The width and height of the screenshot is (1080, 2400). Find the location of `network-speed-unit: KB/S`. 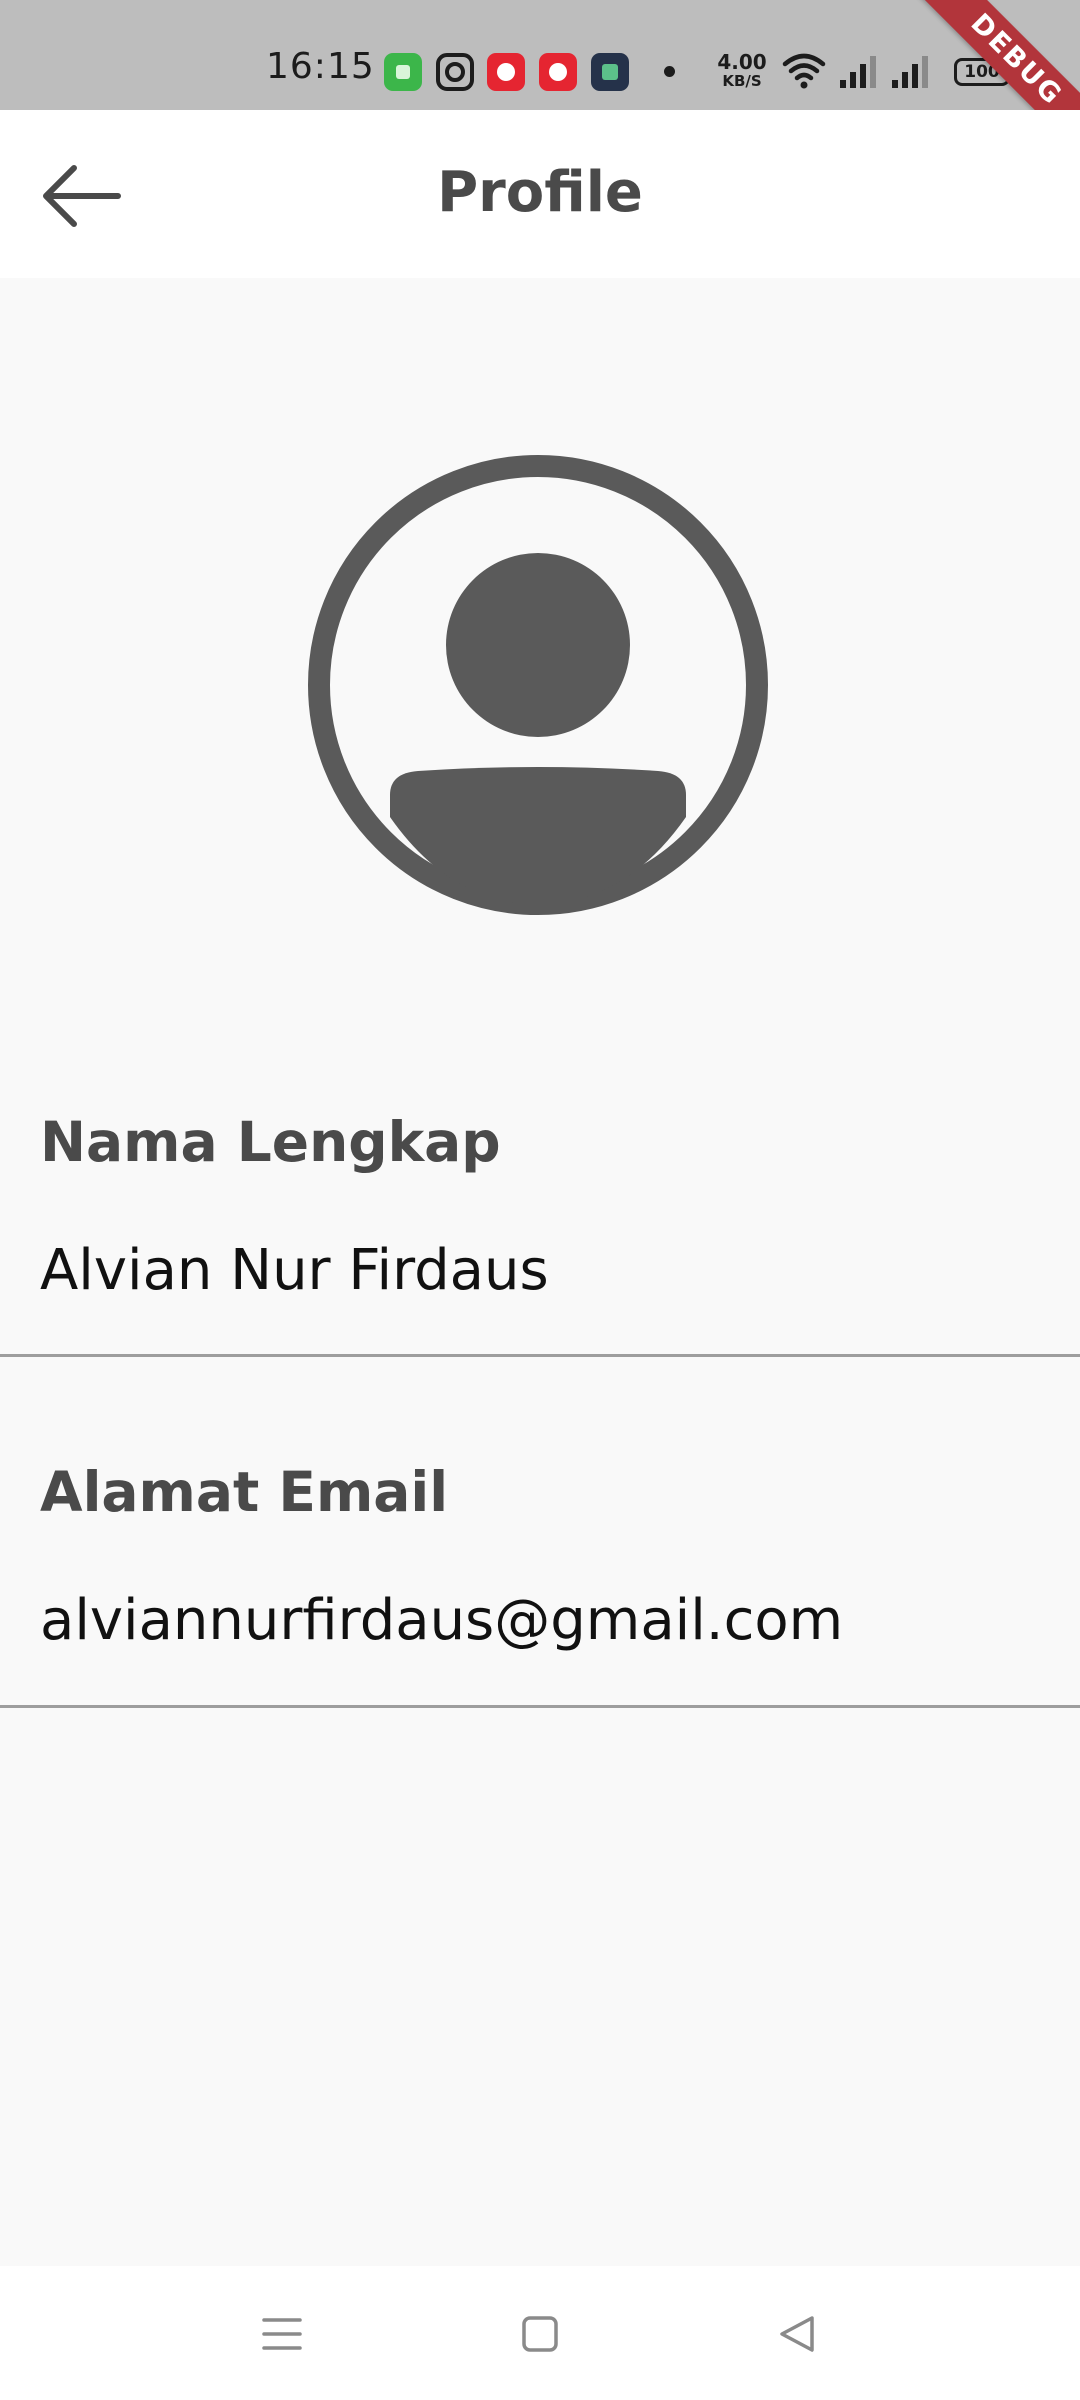

network-speed-unit: KB/S is located at coordinates (742, 81).